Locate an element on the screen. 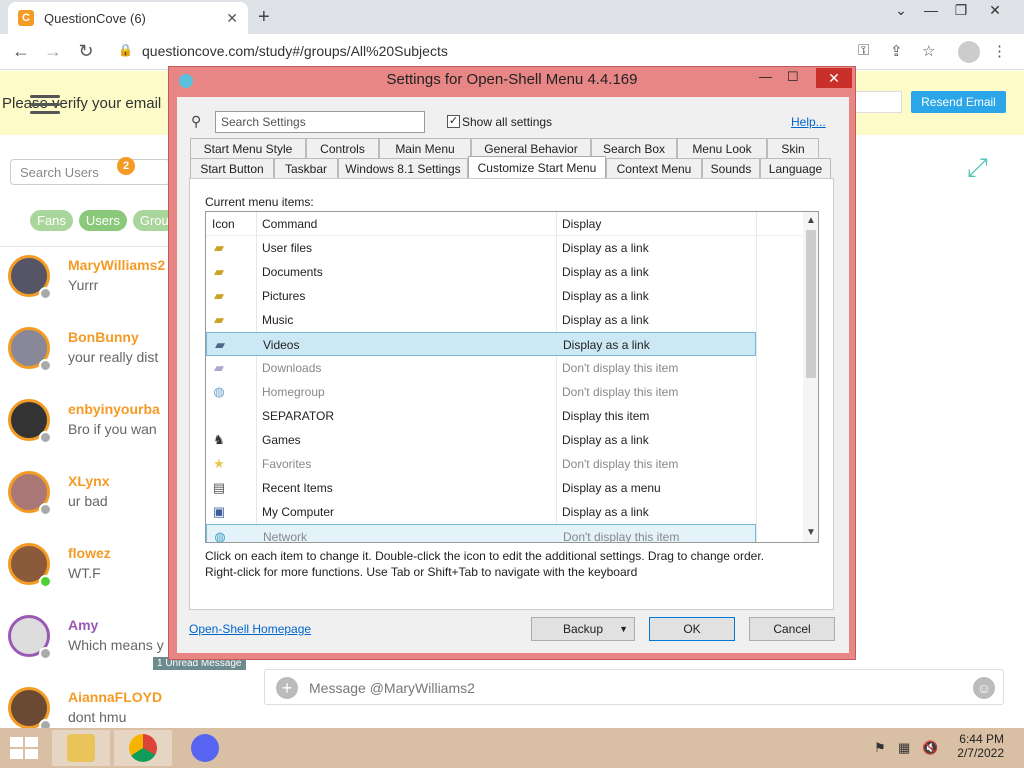 The image size is (1024, 768). cancel-button: Cancel is located at coordinates (792, 629).